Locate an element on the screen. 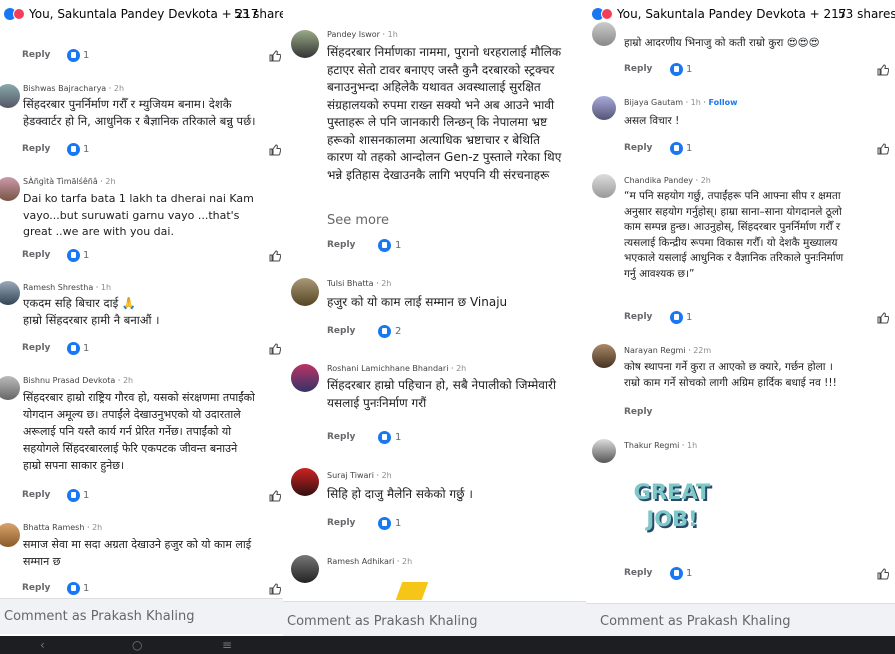 The width and height of the screenshot is (895, 654). commenter-name: Bishnu Prasad Devkota · 2h is located at coordinates (78, 380).